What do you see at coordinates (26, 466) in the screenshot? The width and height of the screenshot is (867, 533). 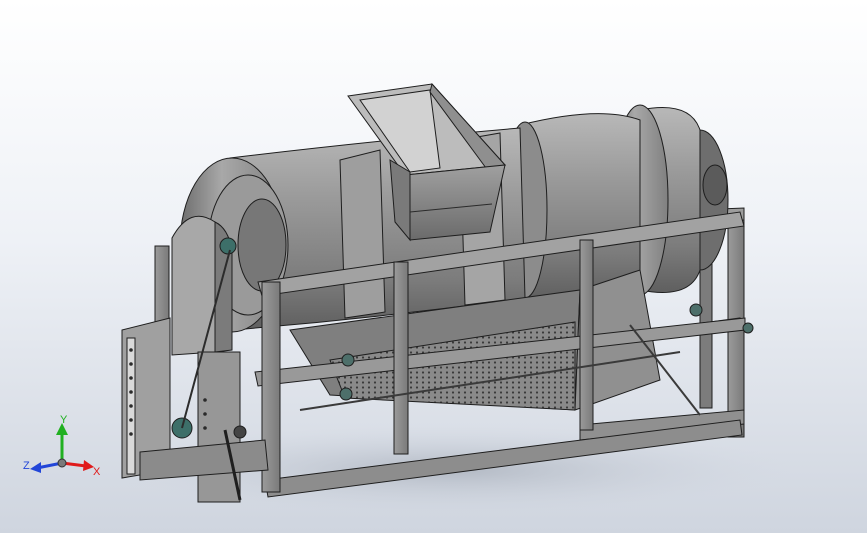 I see `z-axis-label: Z` at bounding box center [26, 466].